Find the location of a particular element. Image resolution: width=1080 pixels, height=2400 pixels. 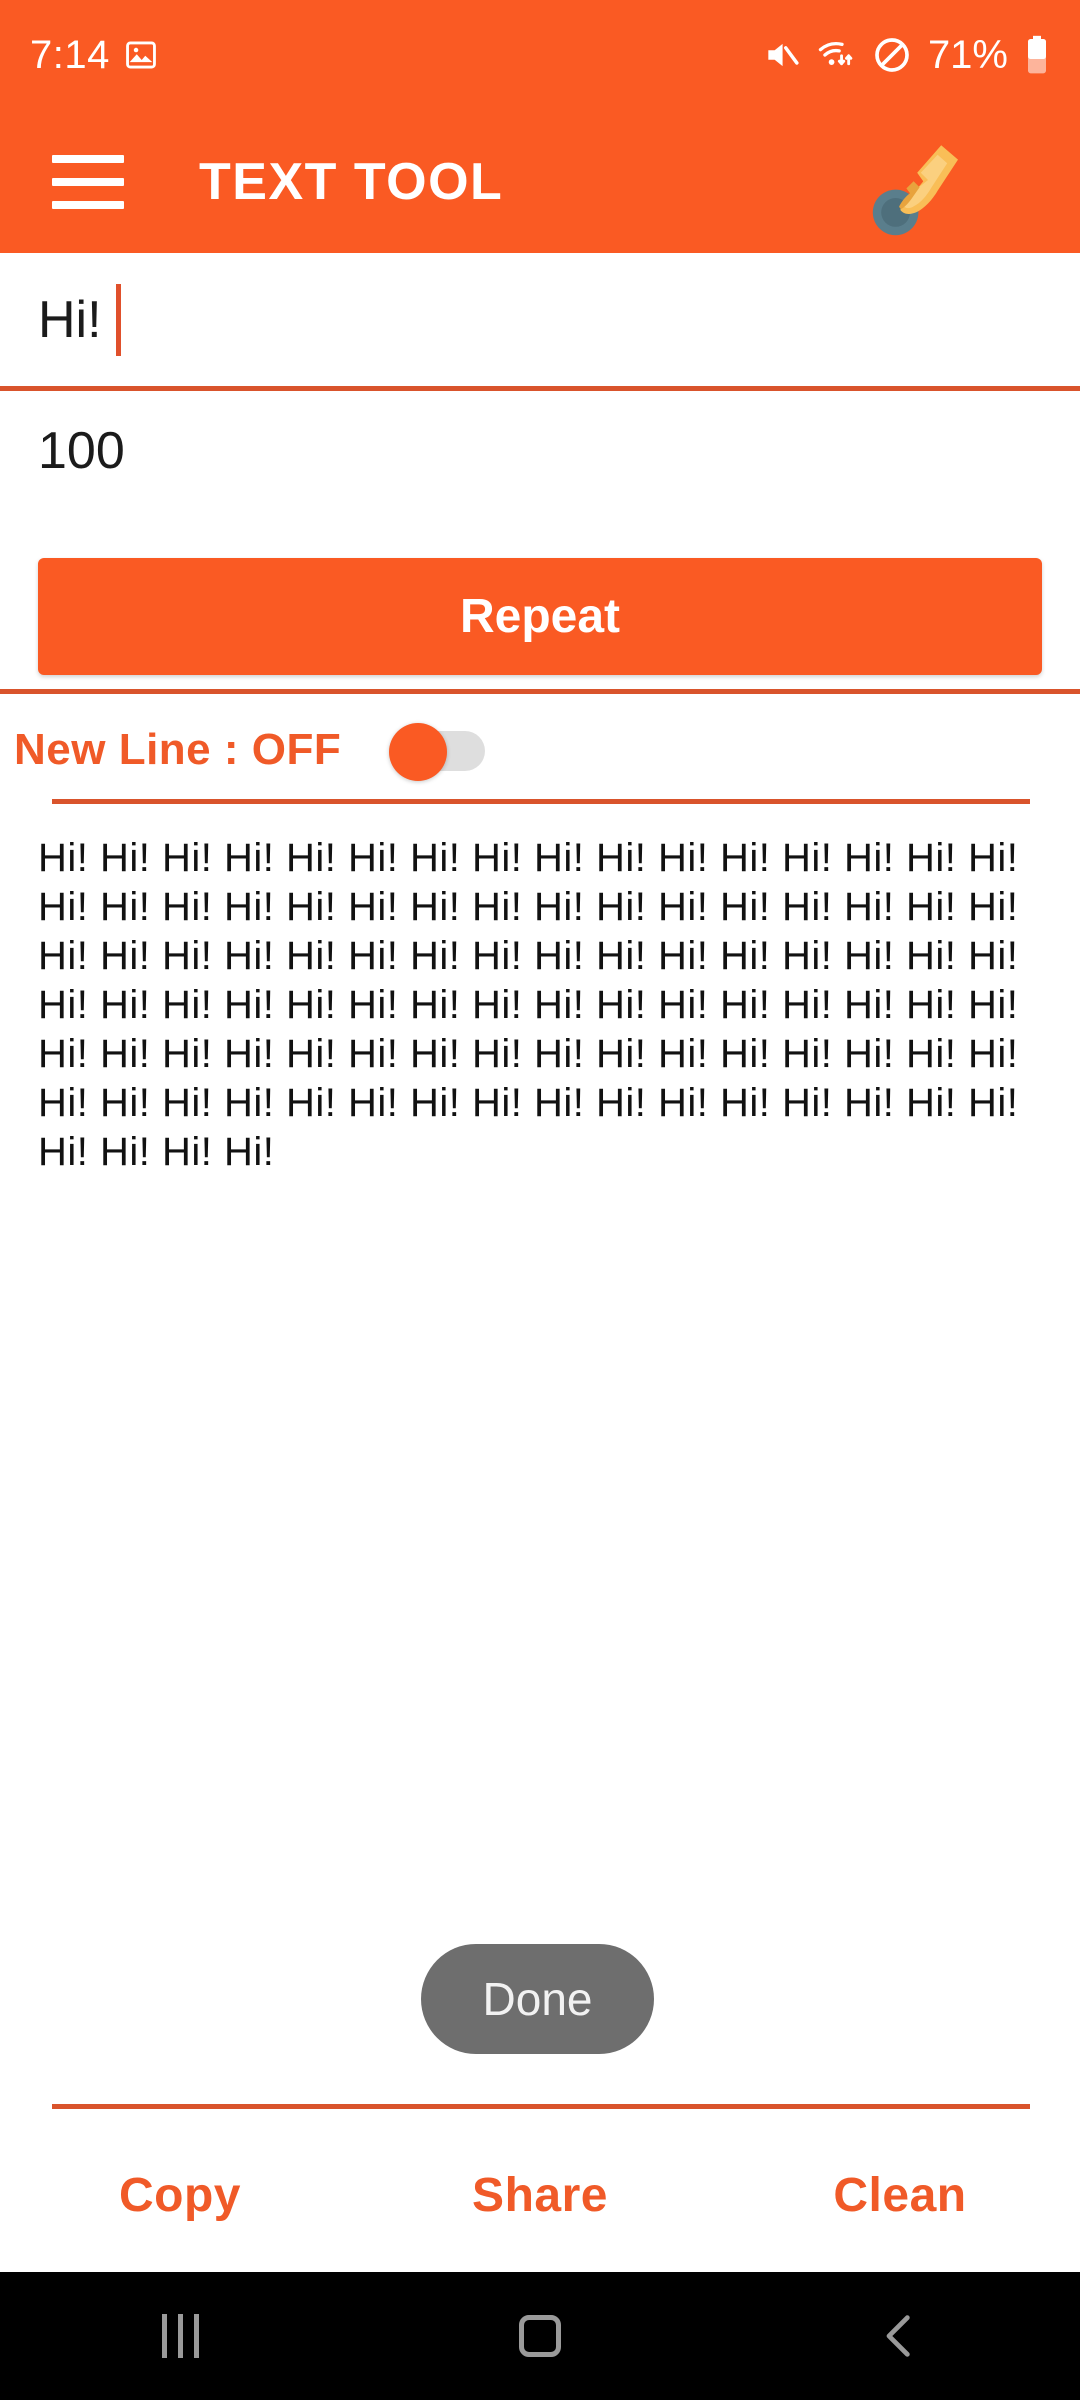

repeat-button: Repeat is located at coordinates (540, 616).